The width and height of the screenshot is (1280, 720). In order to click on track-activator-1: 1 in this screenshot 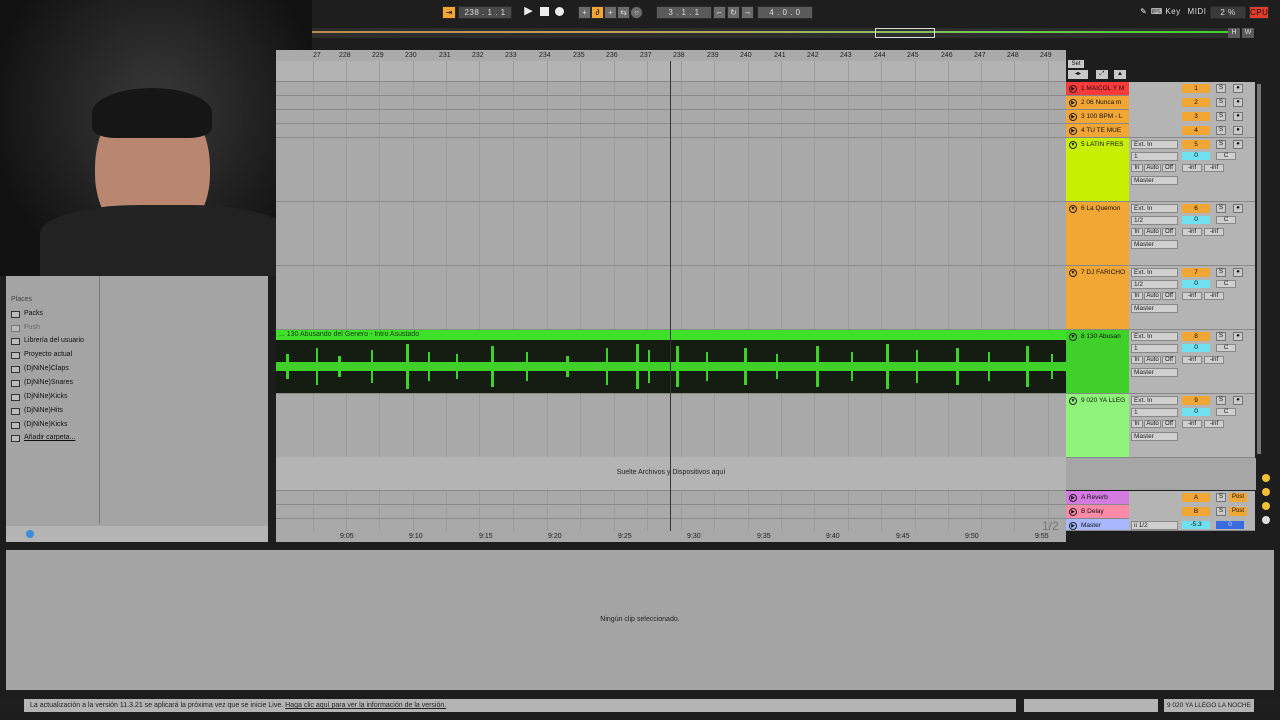, I will do `click(1196, 88)`.